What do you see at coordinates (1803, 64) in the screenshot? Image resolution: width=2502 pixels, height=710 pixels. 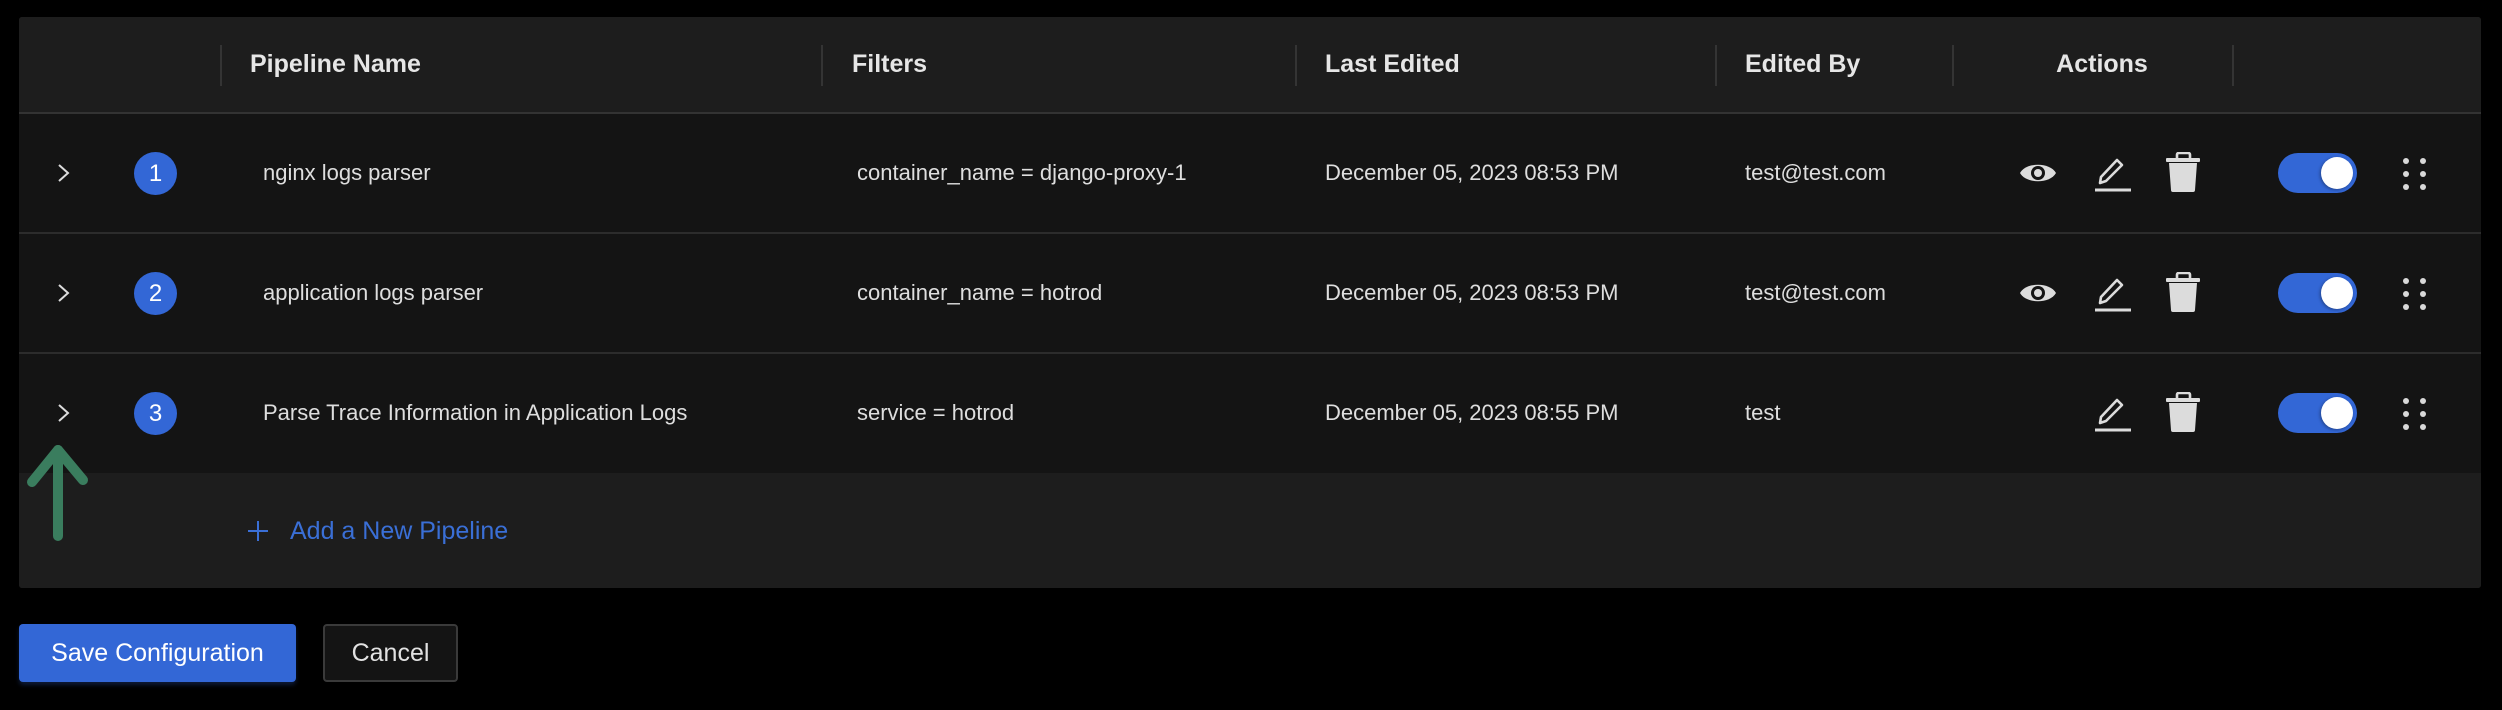 I see `column-header-edited-by: Edited By` at bounding box center [1803, 64].